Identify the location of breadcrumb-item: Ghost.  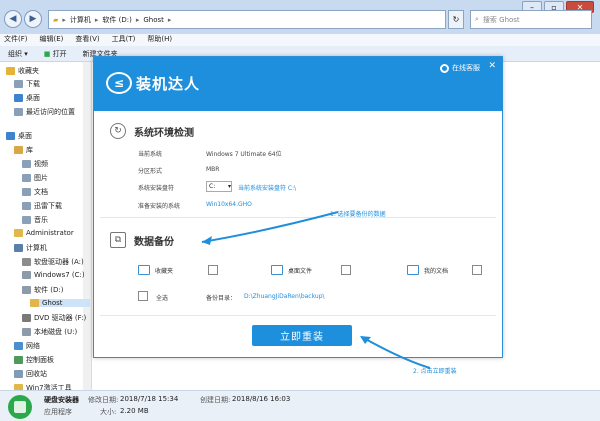
(153, 20).